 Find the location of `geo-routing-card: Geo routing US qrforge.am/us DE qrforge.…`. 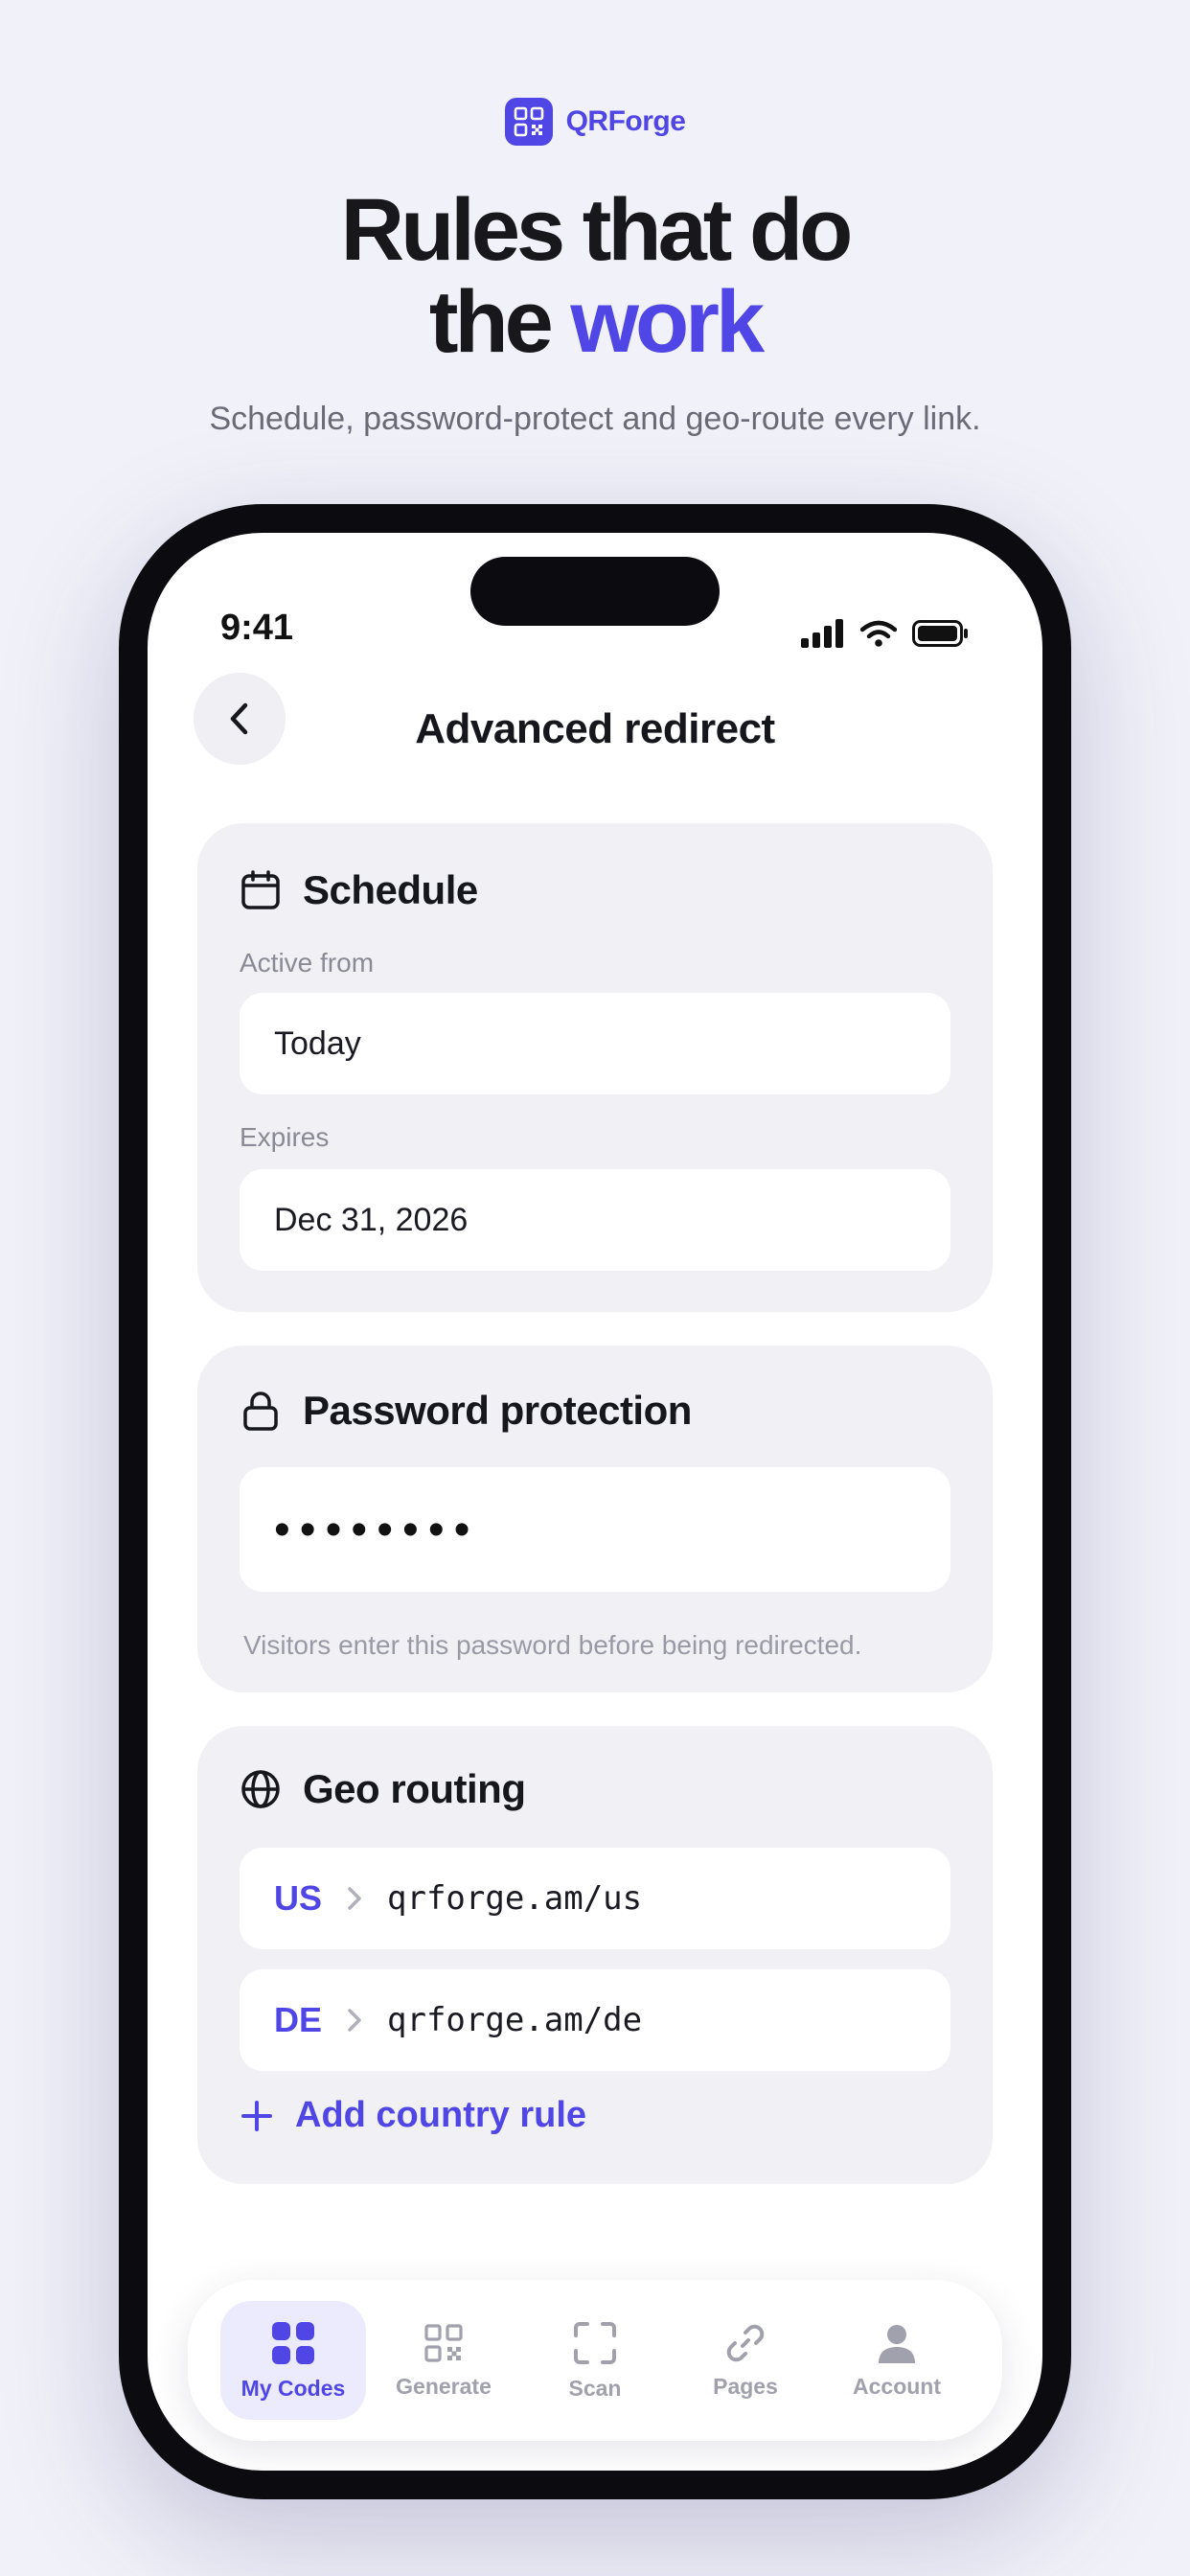

geo-routing-card: Geo routing US qrforge.am/us DE qrforge.… is located at coordinates (595, 1955).